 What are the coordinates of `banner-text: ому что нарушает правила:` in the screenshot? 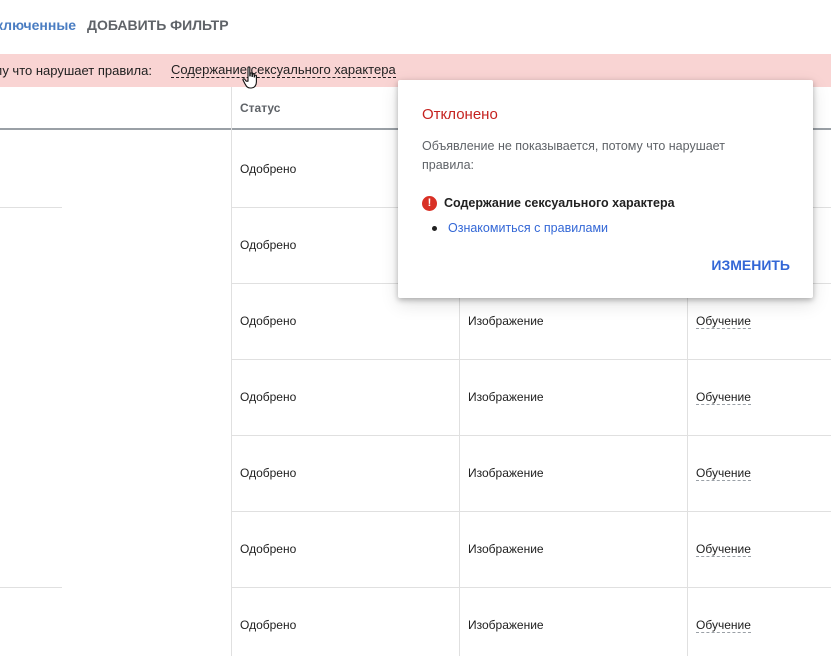 It's located at (76, 70).